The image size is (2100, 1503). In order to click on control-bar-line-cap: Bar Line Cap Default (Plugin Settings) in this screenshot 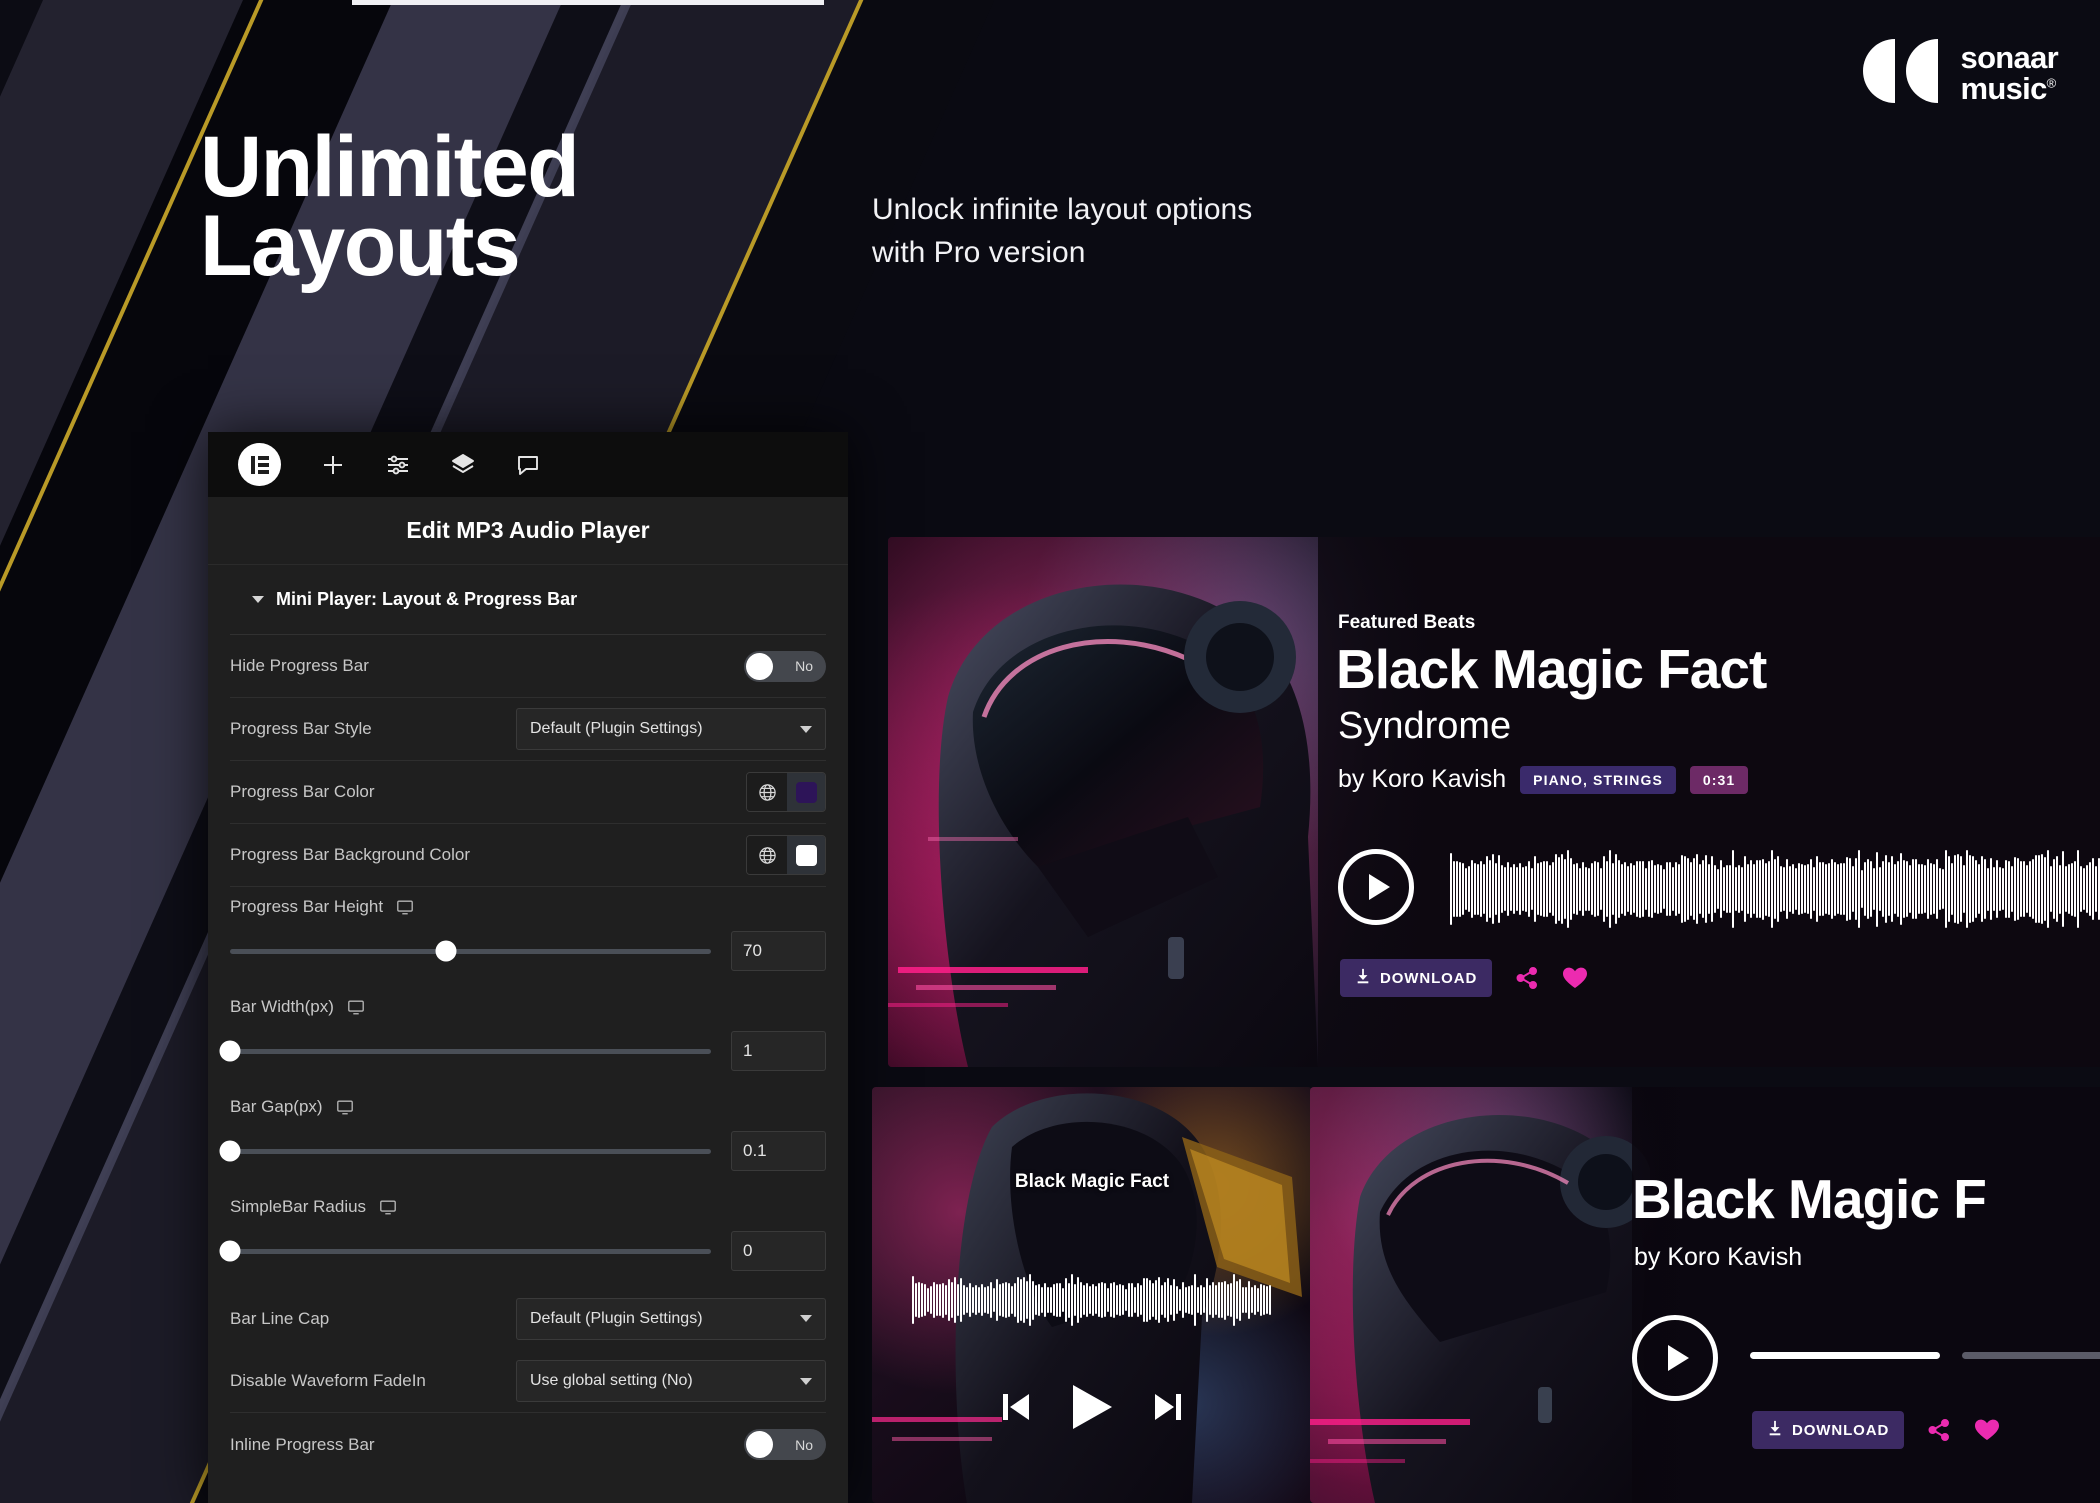, I will do `click(528, 1318)`.